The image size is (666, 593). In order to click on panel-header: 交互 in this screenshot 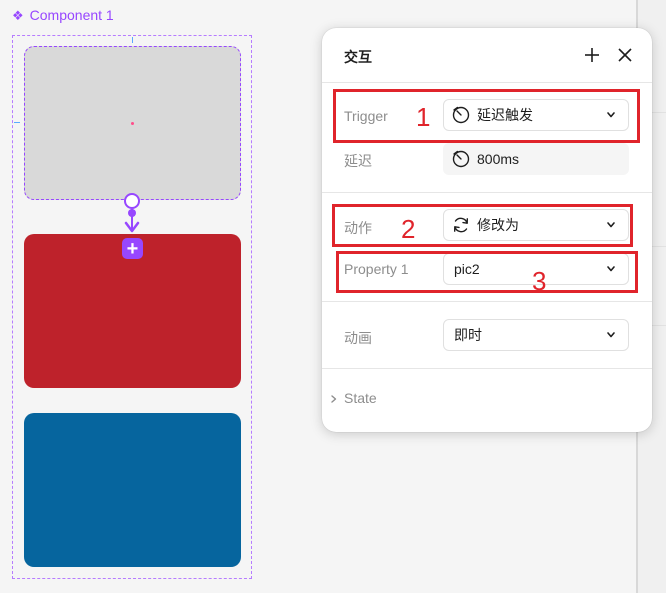, I will do `click(487, 55)`.